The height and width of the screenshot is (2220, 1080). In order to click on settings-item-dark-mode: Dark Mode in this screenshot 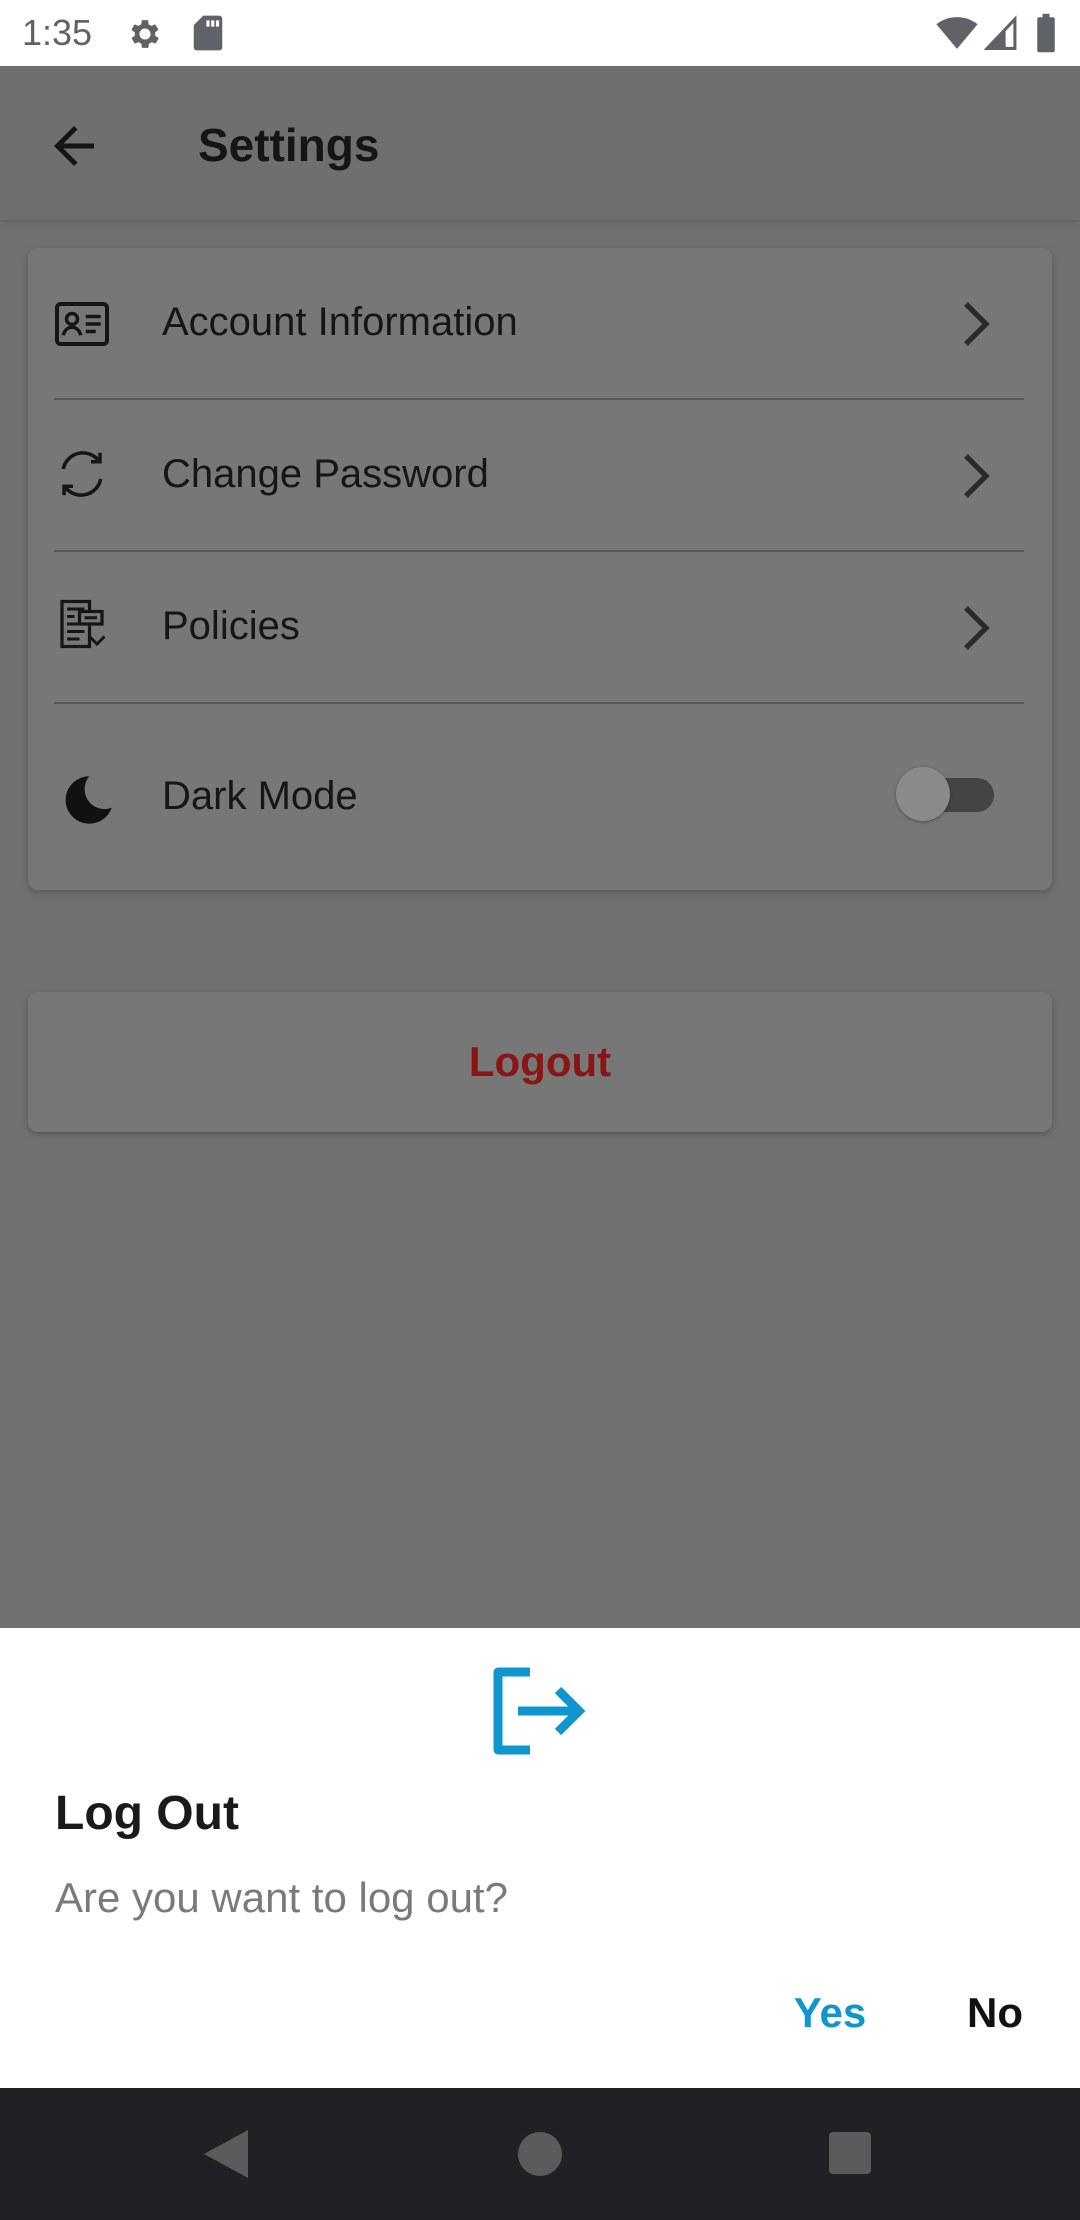, I will do `click(540, 797)`.